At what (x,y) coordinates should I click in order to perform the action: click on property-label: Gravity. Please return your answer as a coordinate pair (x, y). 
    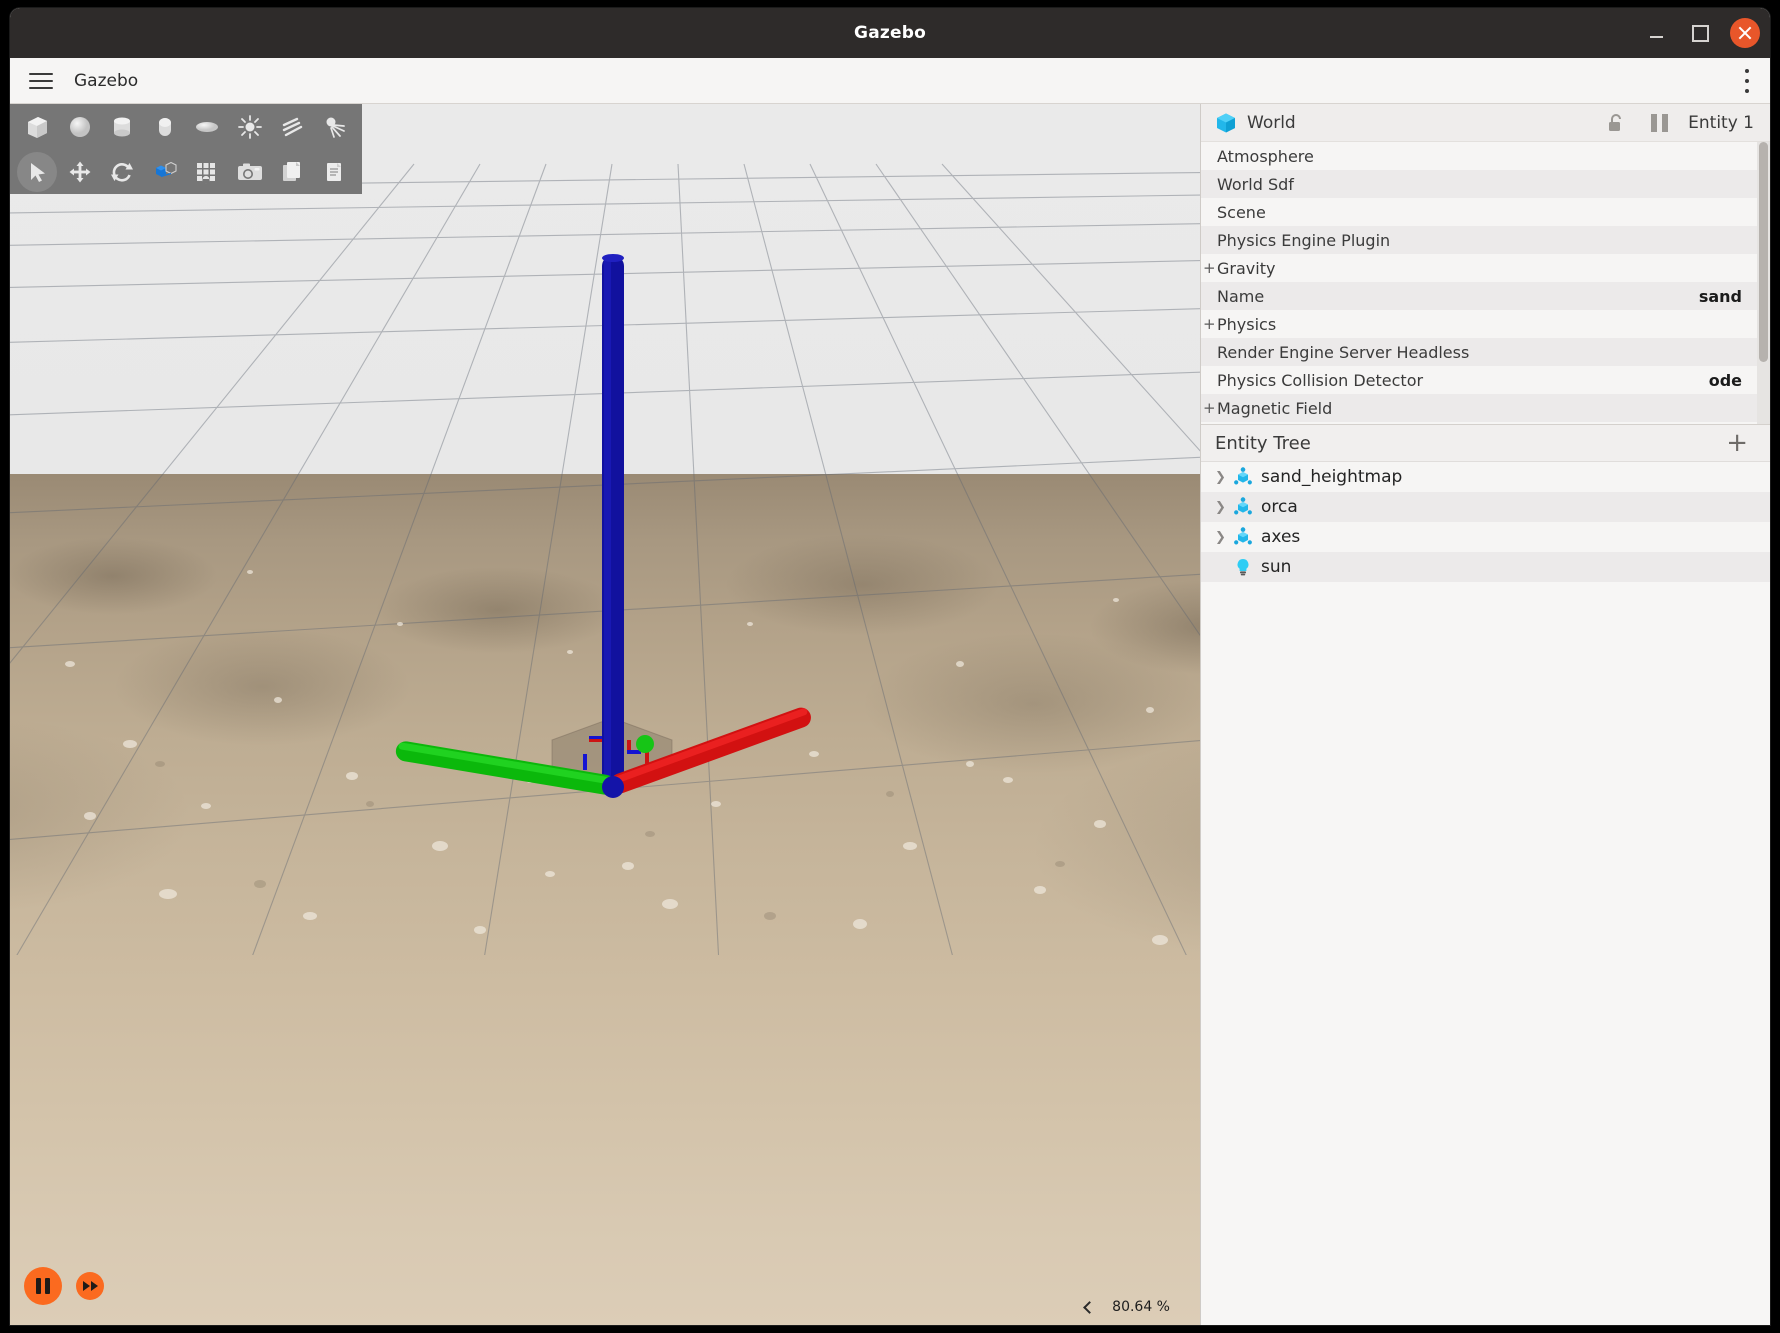
    Looking at the image, I should click on (1246, 268).